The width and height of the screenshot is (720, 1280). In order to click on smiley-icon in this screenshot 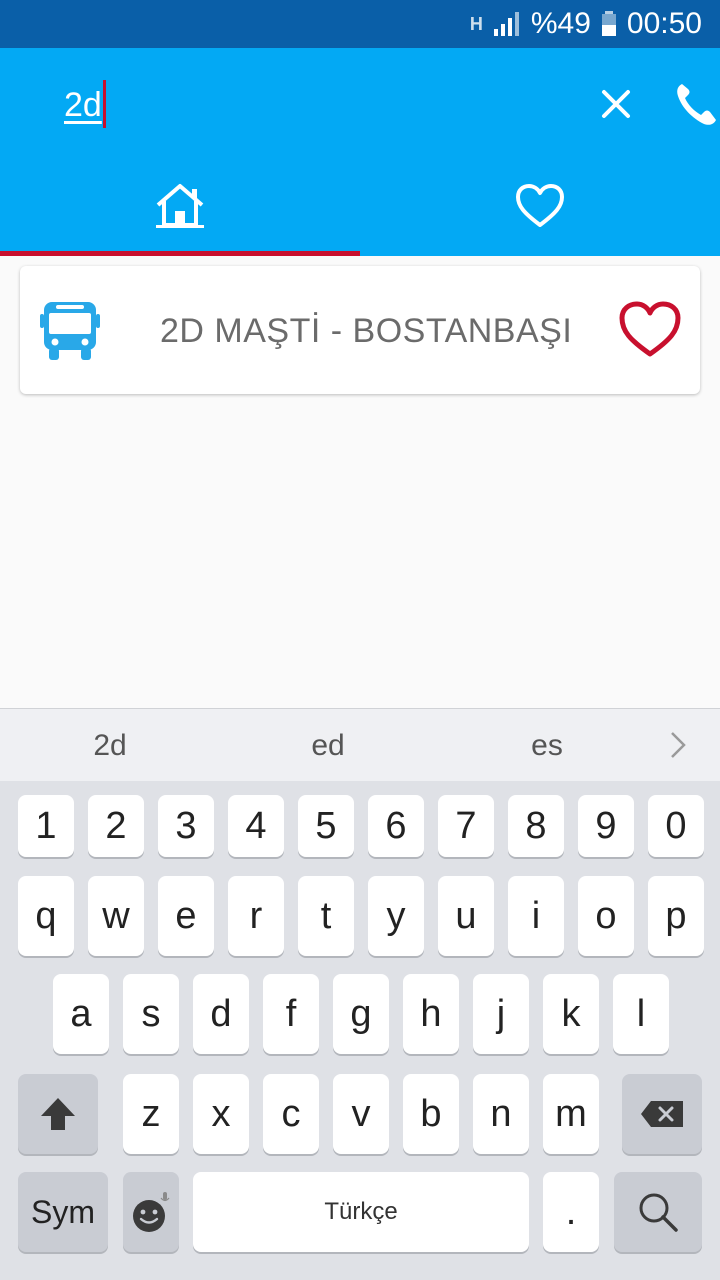, I will do `click(151, 1212)`.